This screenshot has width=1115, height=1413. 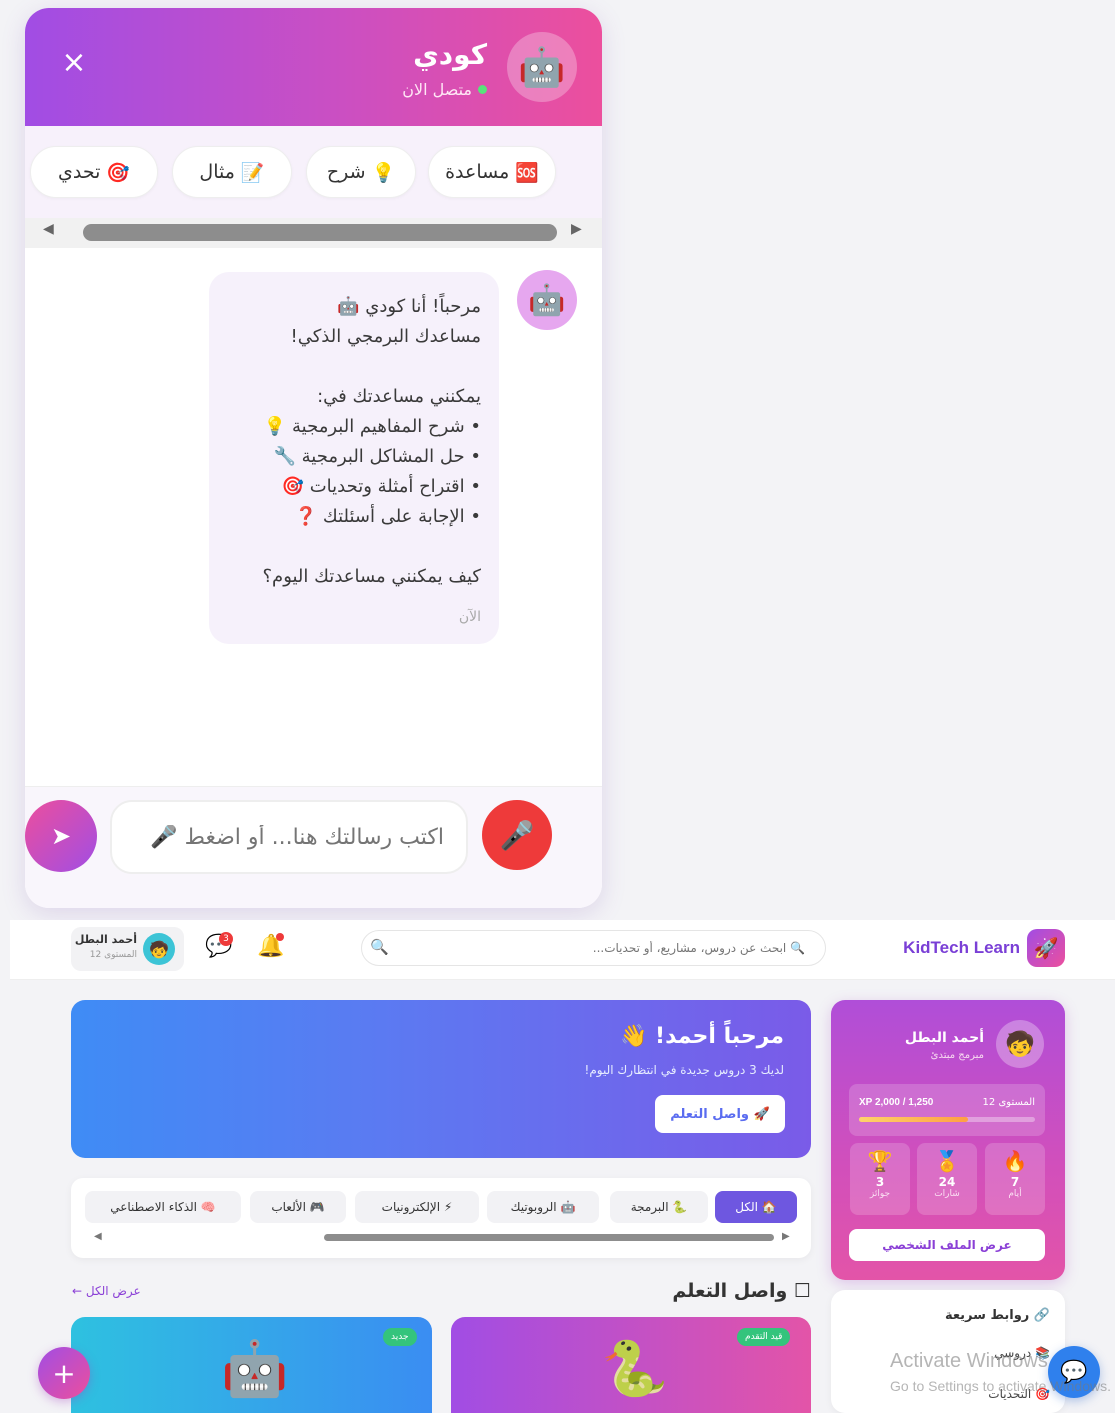 I want to click on see-all-link: عرض الكل ←, so click(x=106, y=1291).